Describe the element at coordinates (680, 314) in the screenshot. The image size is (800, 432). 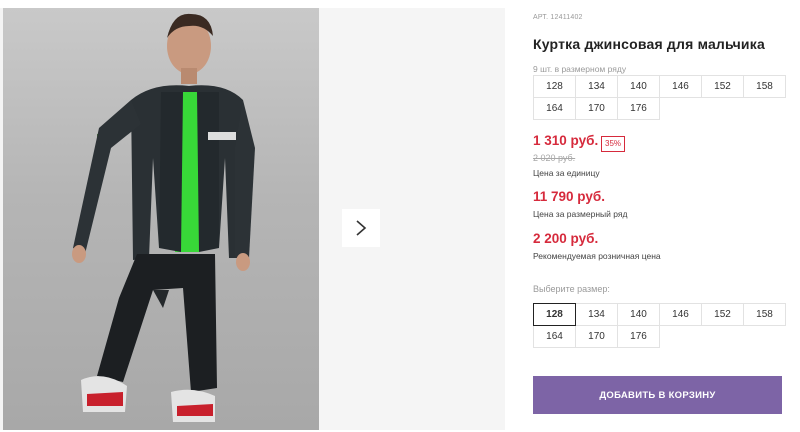
I see `size-option-146: 146` at that location.